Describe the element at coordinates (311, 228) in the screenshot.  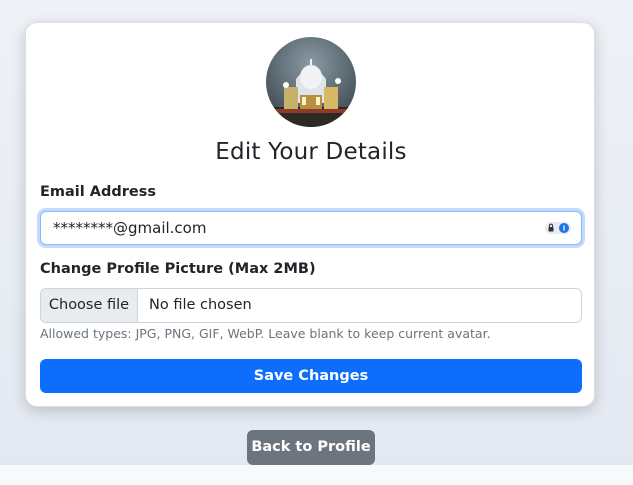
I see `email-field: ********@gmail.com` at that location.